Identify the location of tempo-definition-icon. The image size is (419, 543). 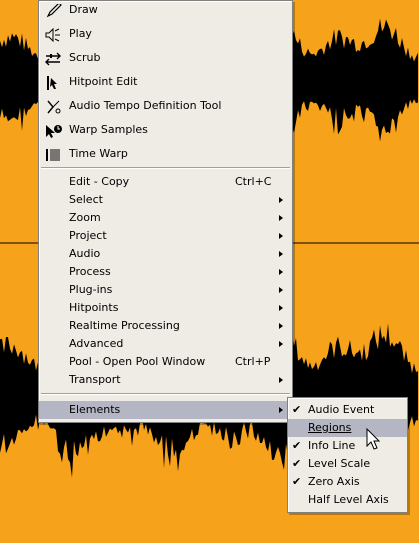
(54, 107).